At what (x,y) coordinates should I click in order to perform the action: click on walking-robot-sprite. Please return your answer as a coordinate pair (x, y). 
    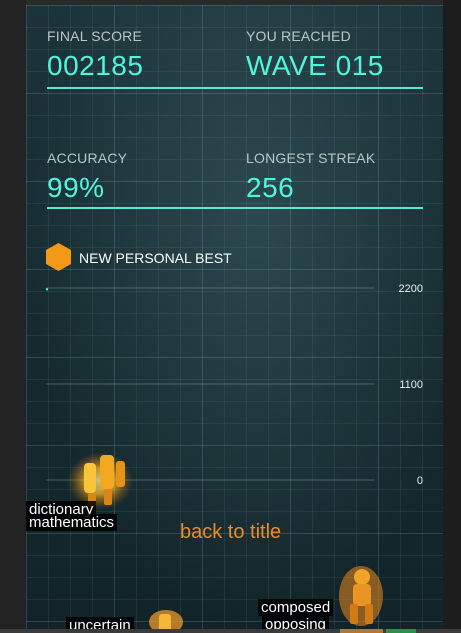
    Looking at the image, I should click on (361, 597).